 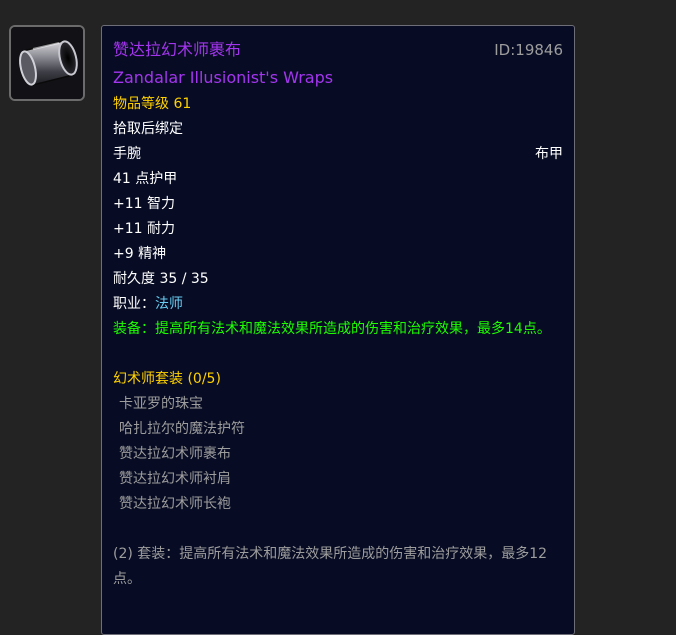 What do you see at coordinates (338, 479) in the screenshot?
I see `set-item: 赞达拉幻术师衬肩` at bounding box center [338, 479].